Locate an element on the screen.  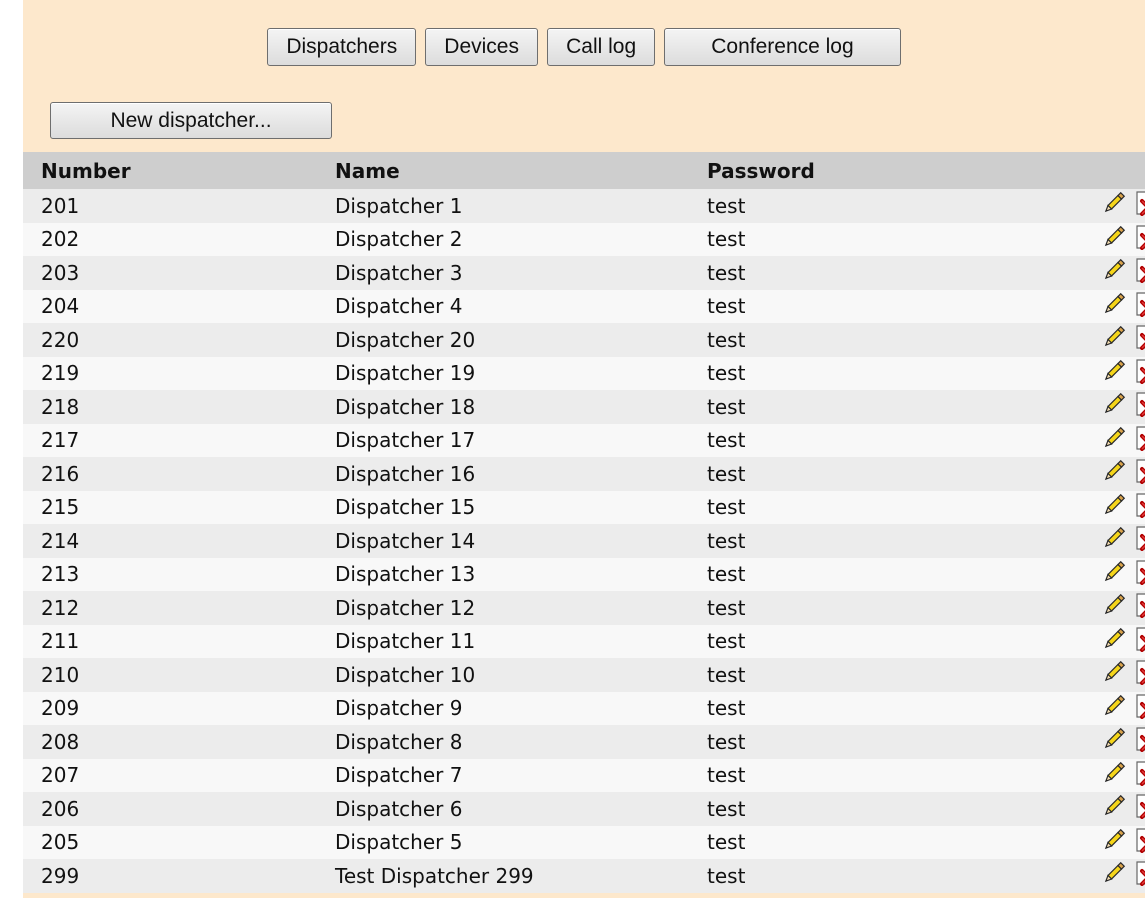
cell-number: 206 is located at coordinates (60, 808).